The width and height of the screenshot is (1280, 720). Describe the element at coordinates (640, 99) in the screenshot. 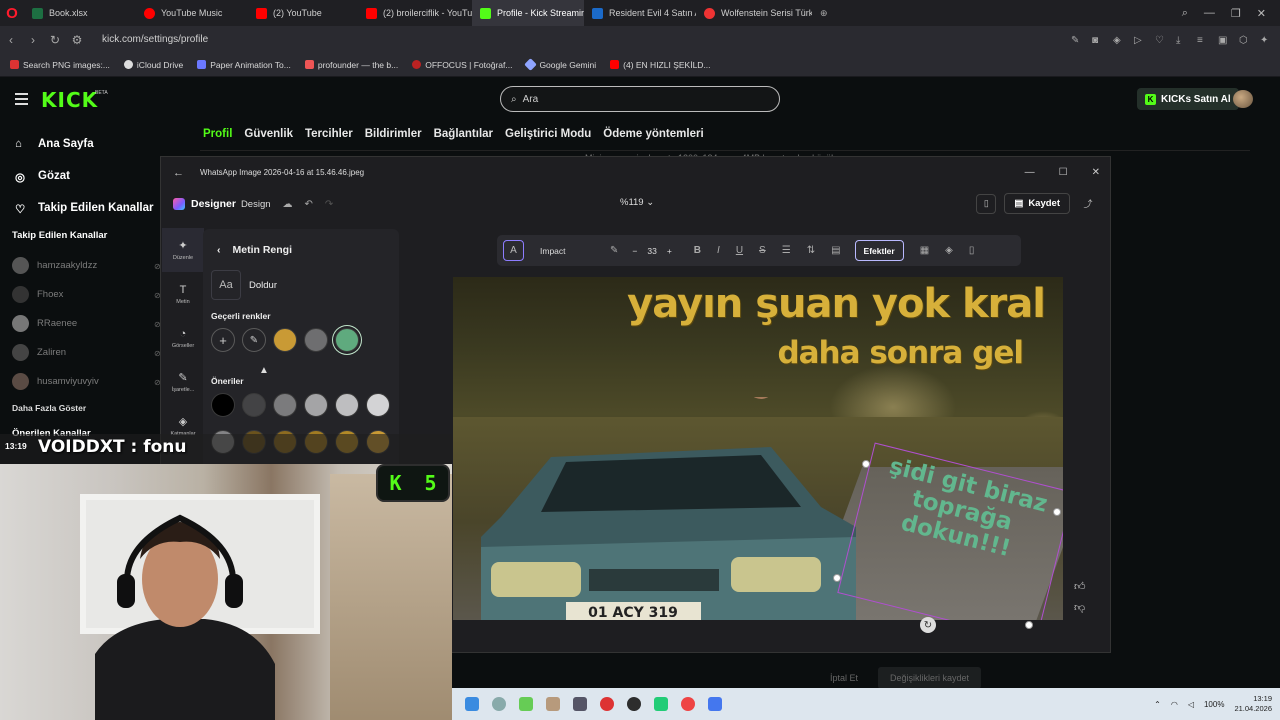

I see `search-input: ⌕ Ara` at that location.